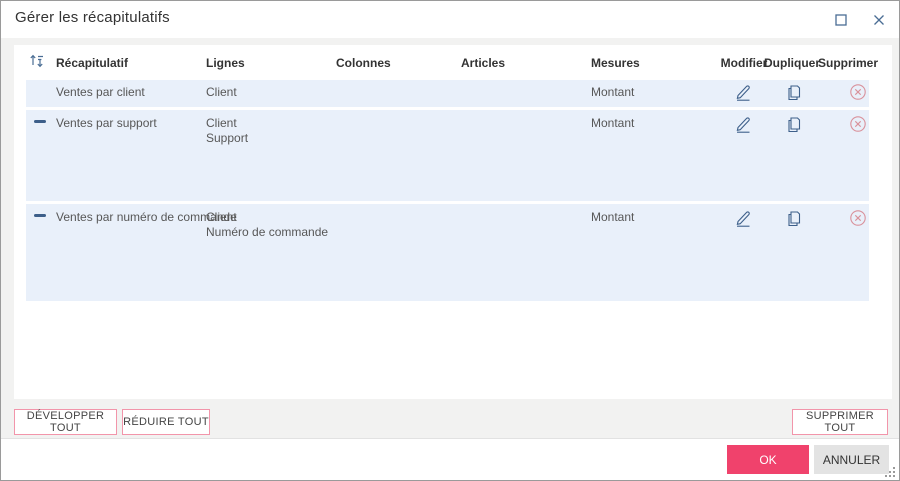  Describe the element at coordinates (225, 63) in the screenshot. I see `col-header-lignes: Lignes` at that location.